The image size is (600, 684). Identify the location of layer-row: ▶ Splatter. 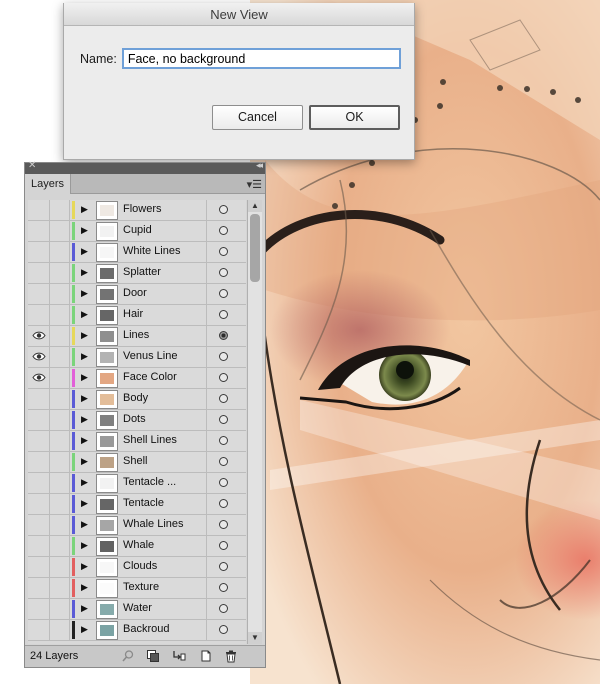
(137, 273).